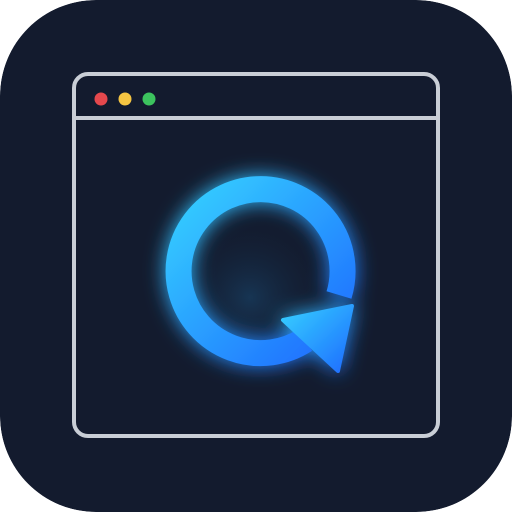  I want to click on window-close-dot, so click(101, 99).